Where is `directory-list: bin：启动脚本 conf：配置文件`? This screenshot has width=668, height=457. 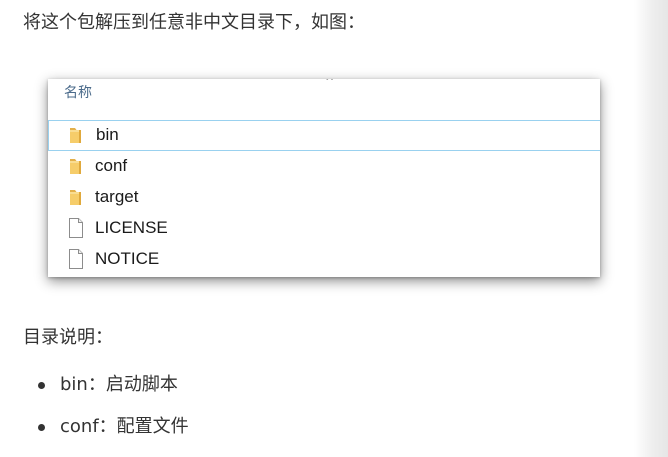
directory-list: bin：启动脚本 conf：配置文件 is located at coordinates (112, 414).